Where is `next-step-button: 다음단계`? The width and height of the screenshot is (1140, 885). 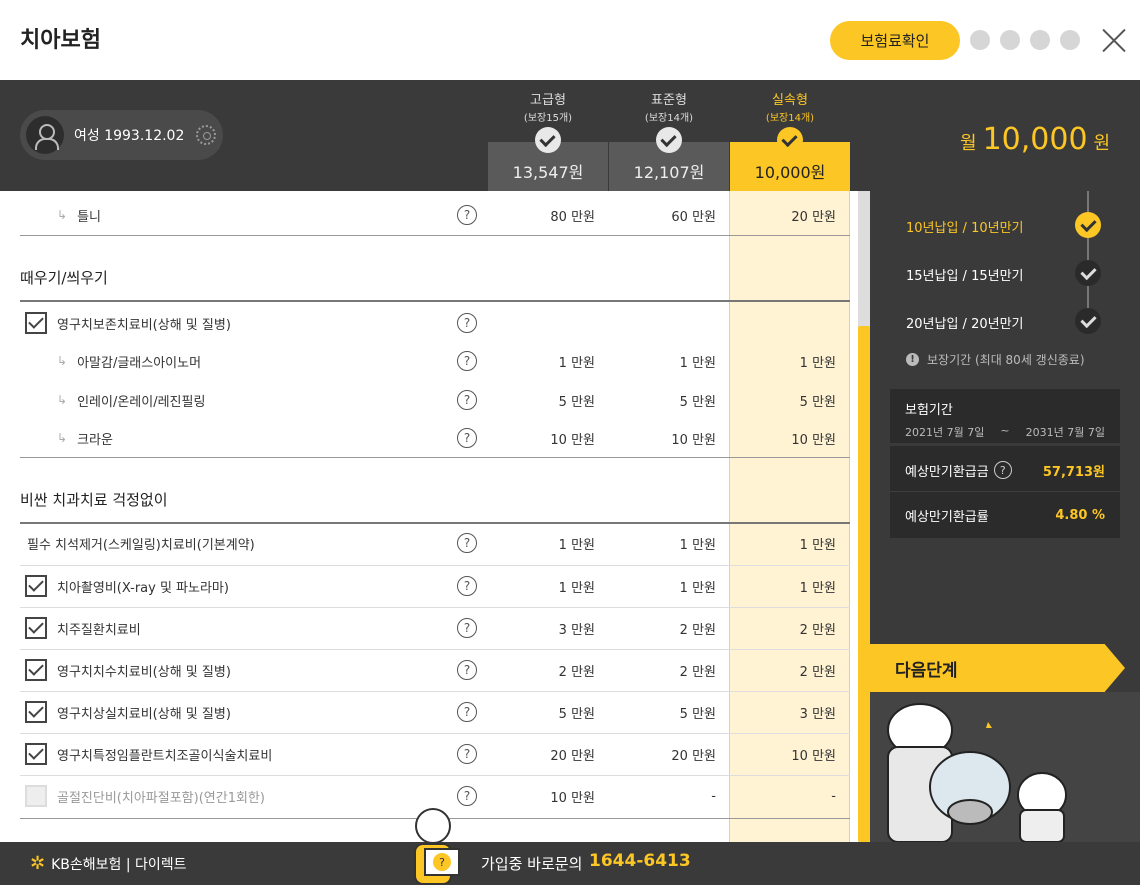
next-step-button: 다음단계 is located at coordinates (997, 668).